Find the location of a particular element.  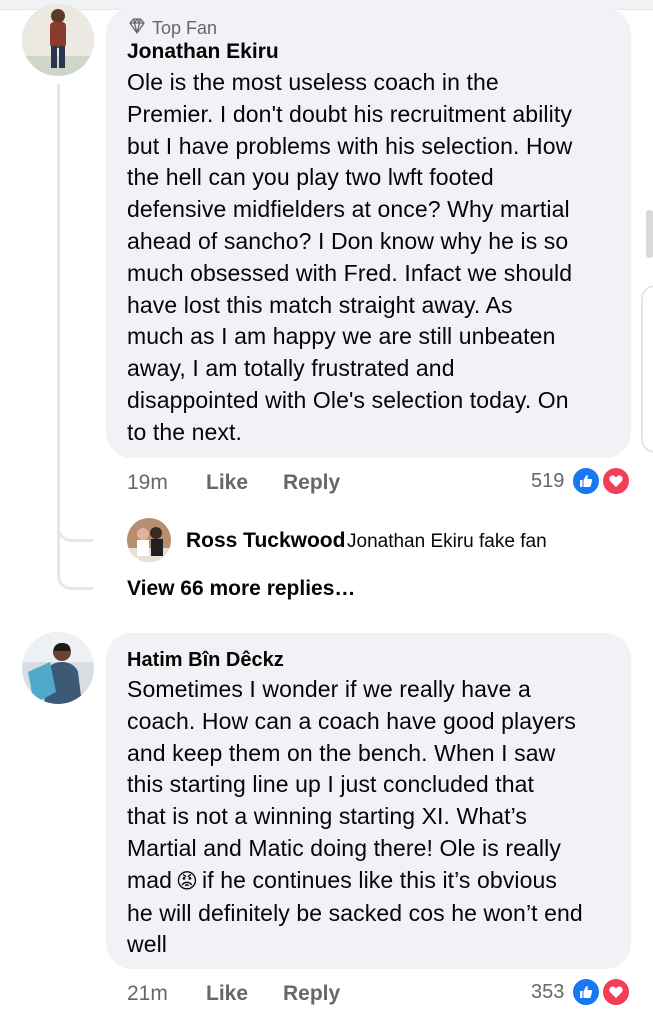

comment-line: away, I am totally frustrated and is located at coordinates (291, 368).